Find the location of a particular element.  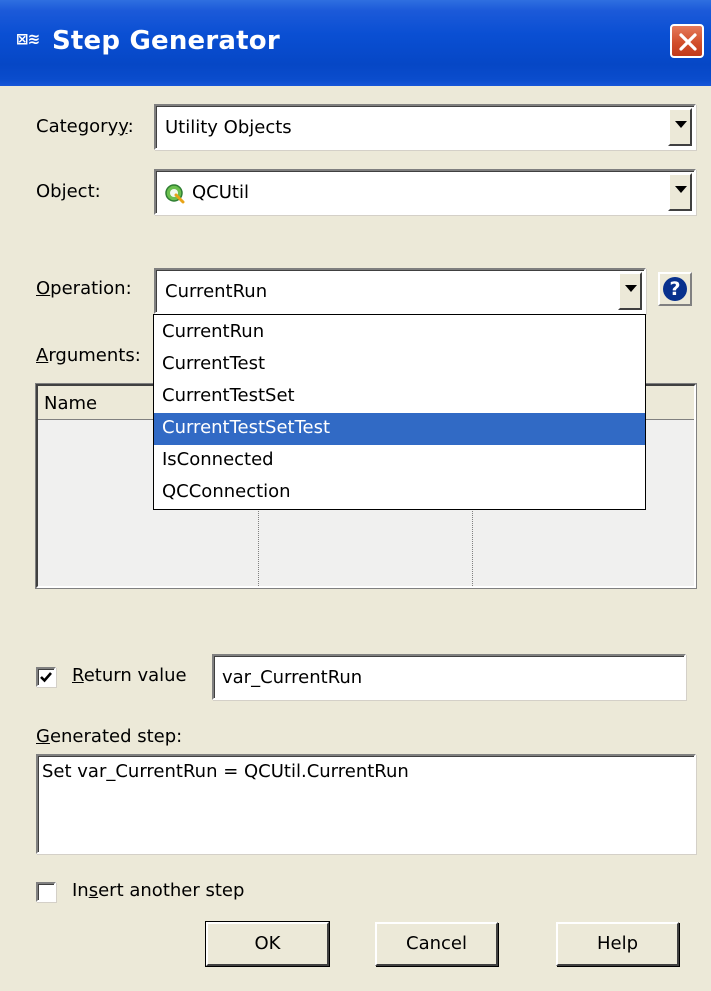

insert-another-step-label: Insert another step is located at coordinates (158, 890).